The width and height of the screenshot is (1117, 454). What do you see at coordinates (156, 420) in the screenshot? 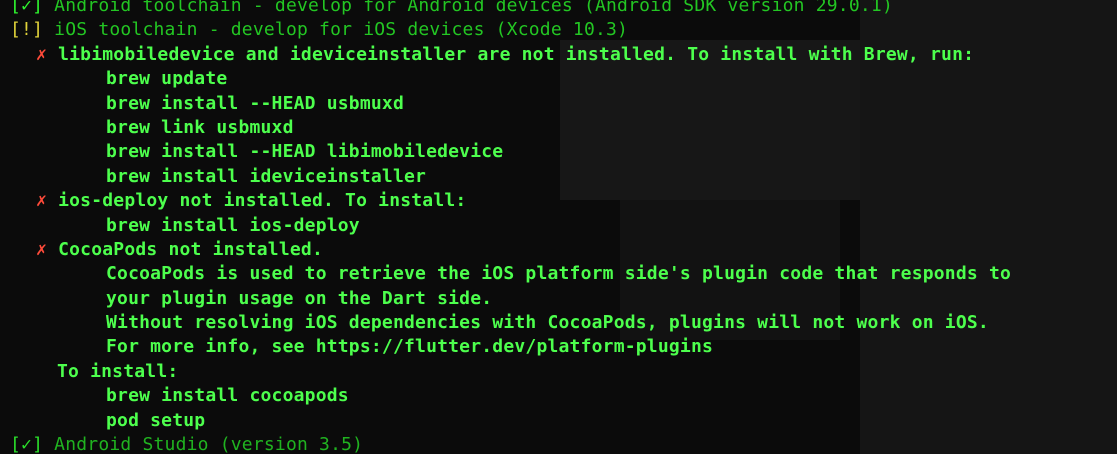
I see `command-line: pod setup` at bounding box center [156, 420].